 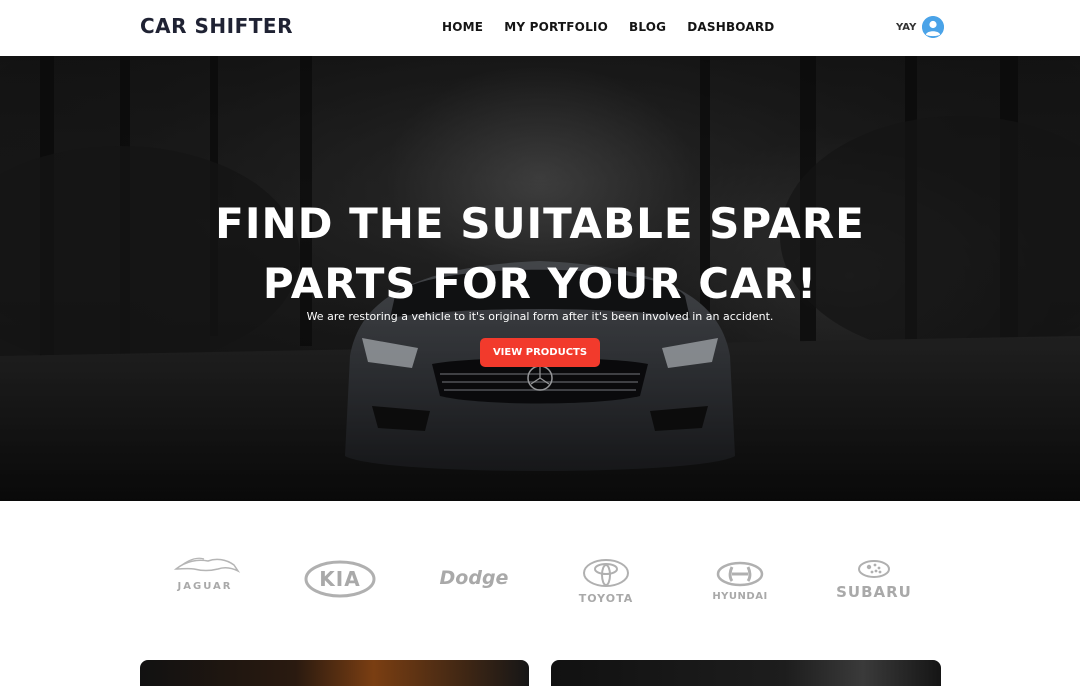 What do you see at coordinates (462, 27) in the screenshot?
I see `nav-home: HOME` at bounding box center [462, 27].